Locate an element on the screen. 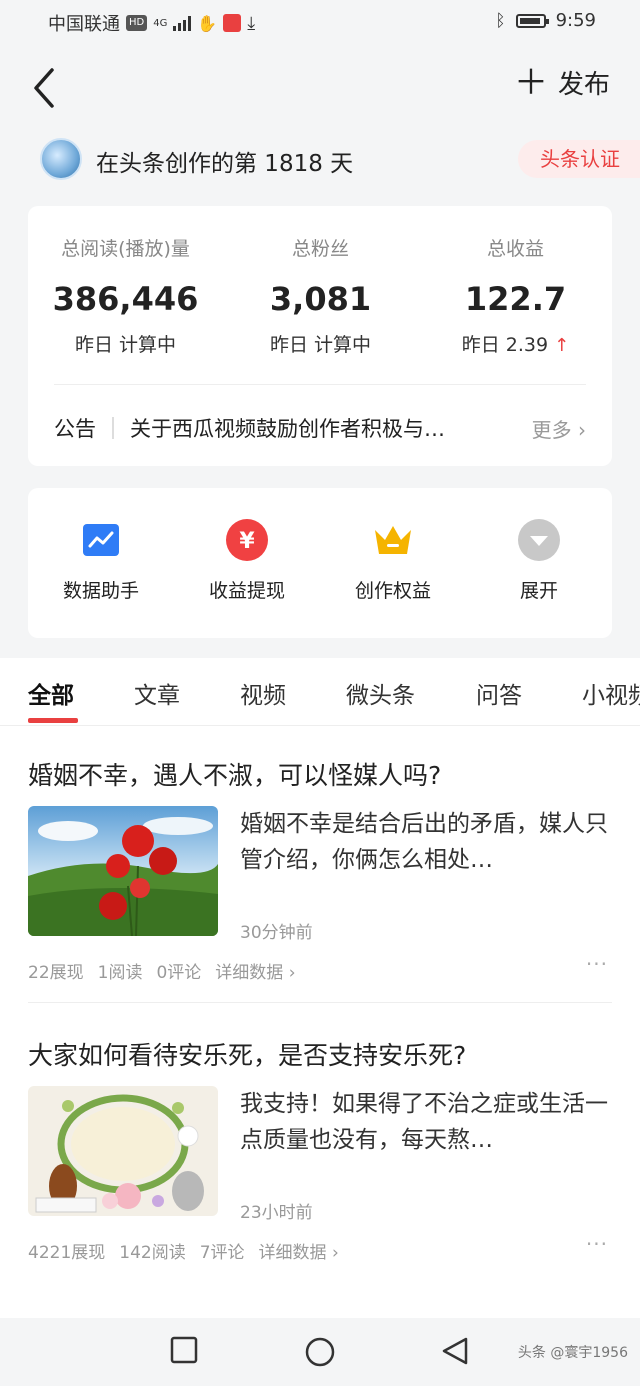 Image resolution: width=640 pixels, height=1386 pixels. stat-value: 386,446 is located at coordinates (125, 299).